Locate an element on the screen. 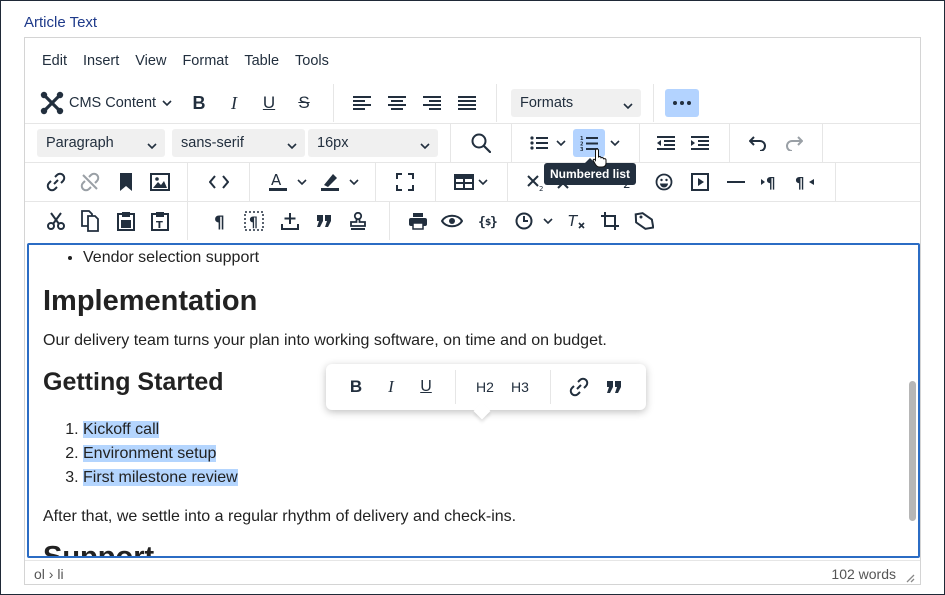 The image size is (945, 595). bullet-list-button is located at coordinates (548, 143).